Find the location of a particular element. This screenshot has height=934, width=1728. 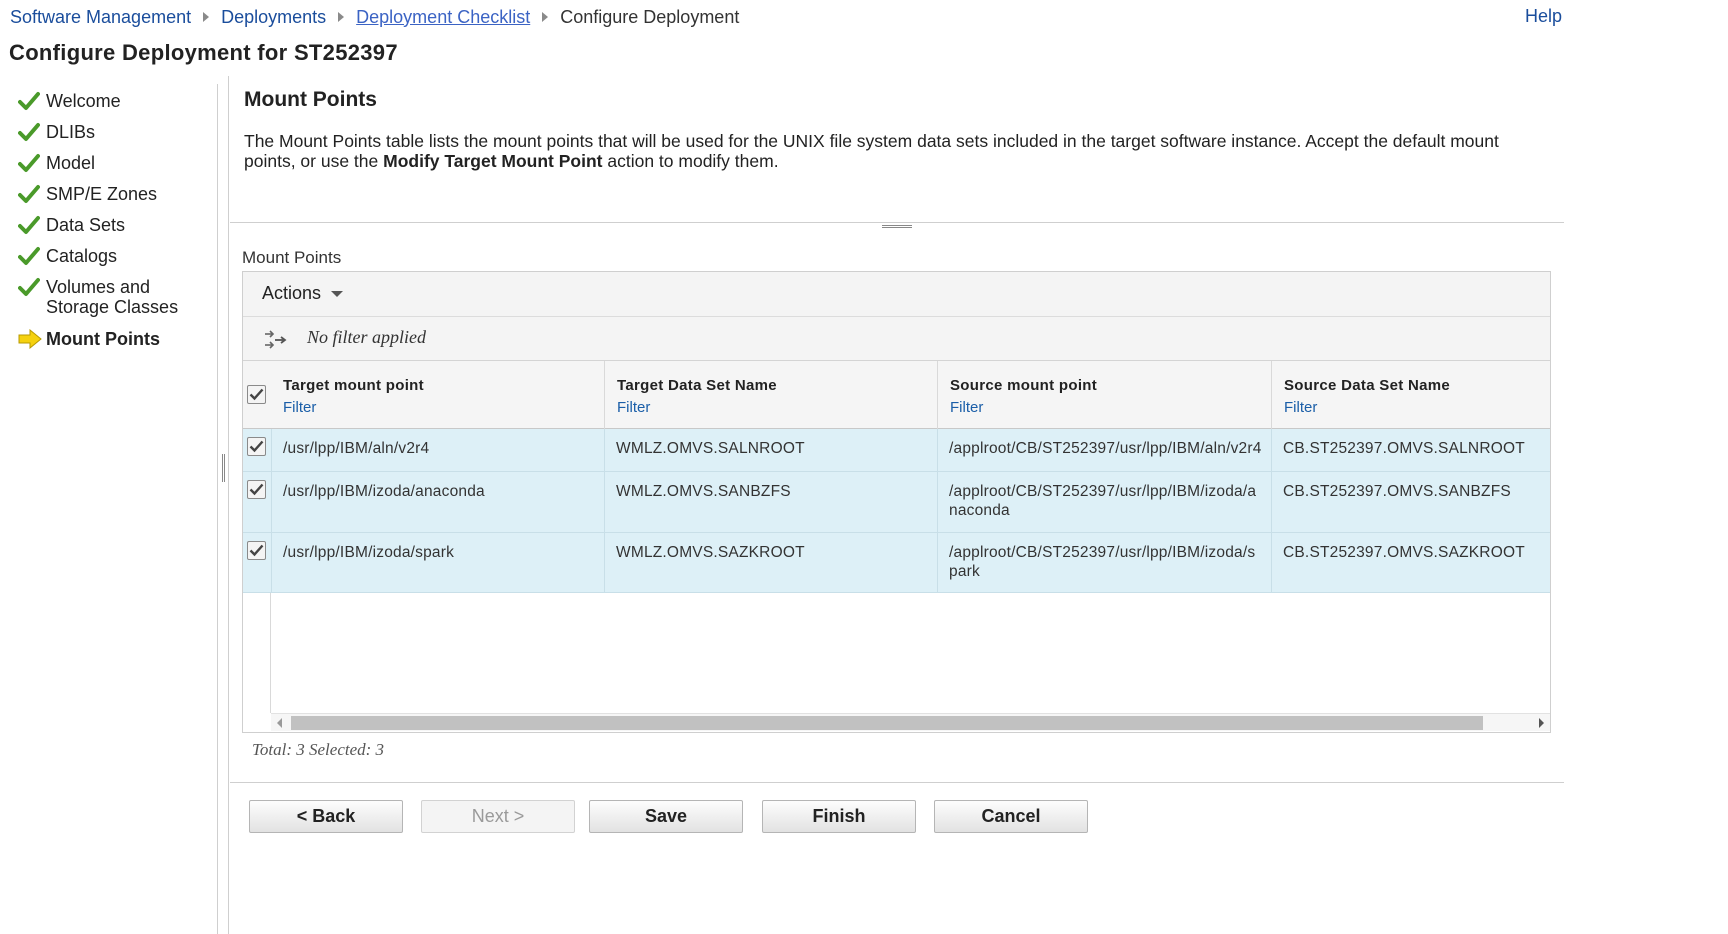

nav-step-label: DLIBs is located at coordinates (71, 132).